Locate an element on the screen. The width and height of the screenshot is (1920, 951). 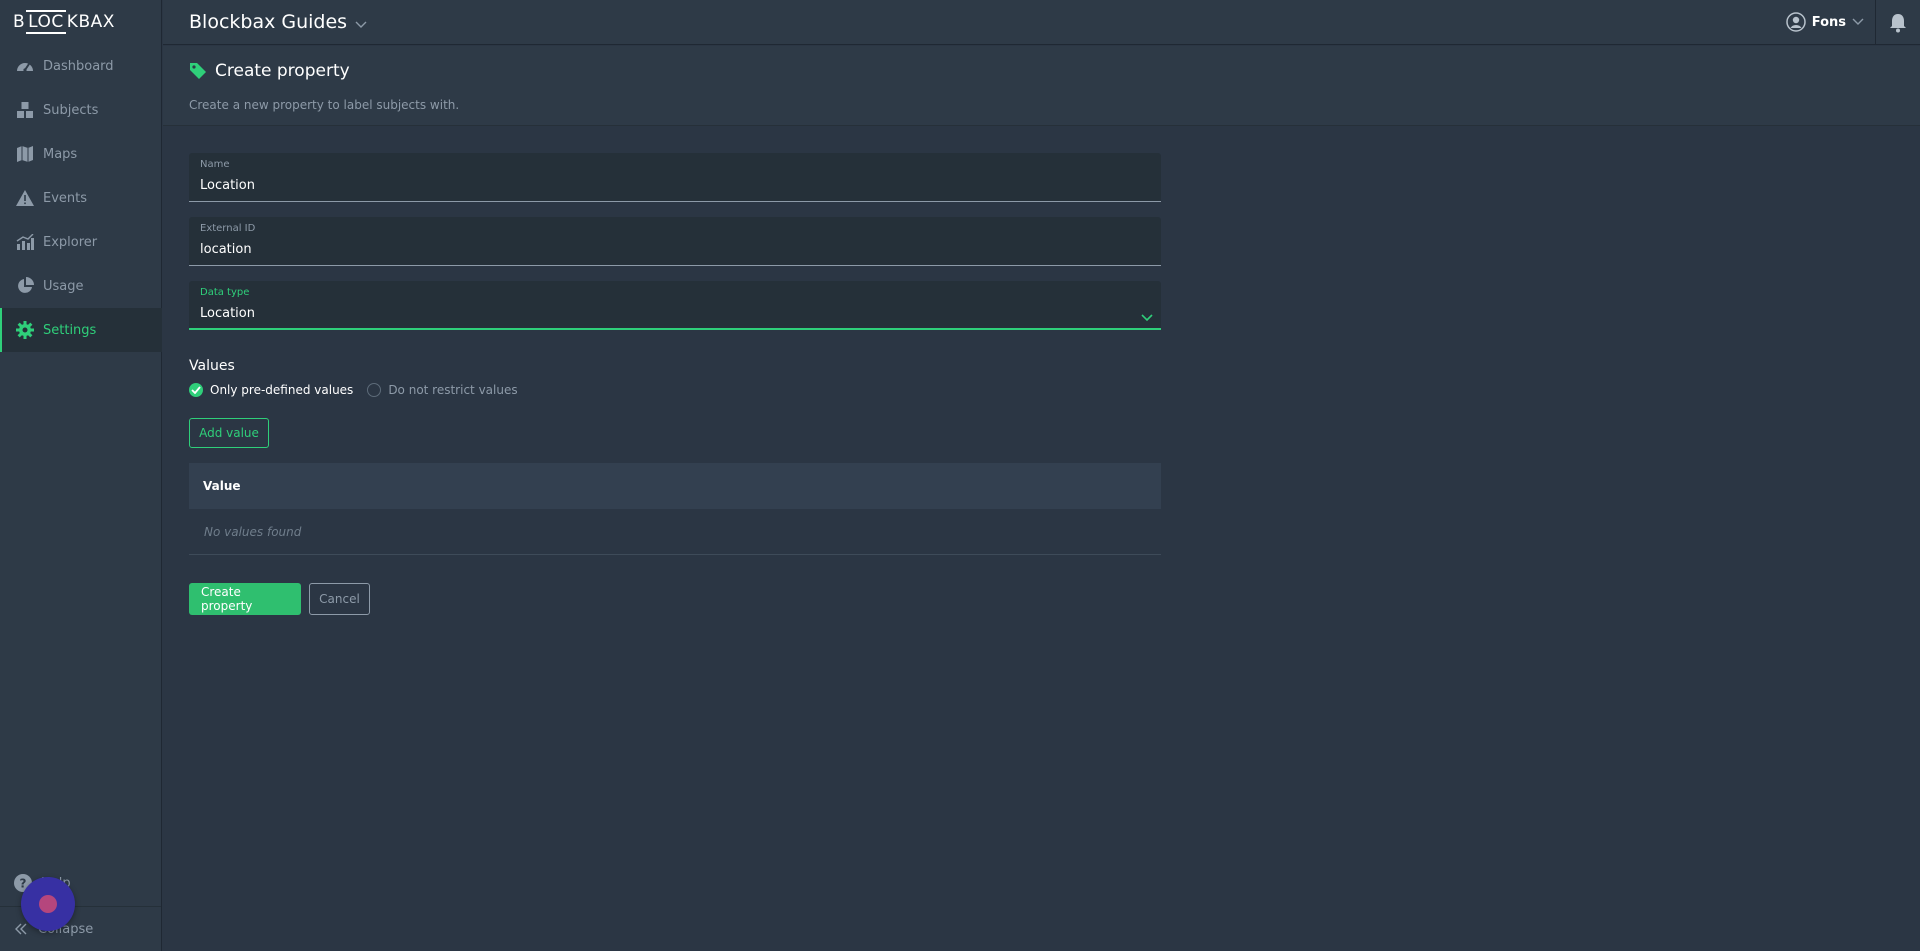
project-title: Blockbax Guides is located at coordinates (268, 22).